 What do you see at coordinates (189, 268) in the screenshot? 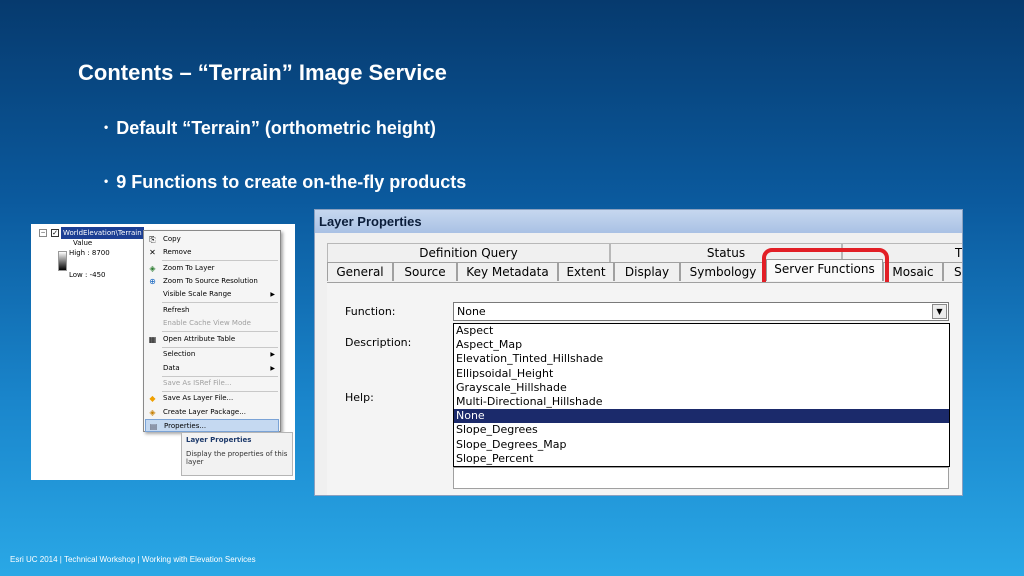
I see `menu-item-label: Zoom To Layer` at bounding box center [189, 268].